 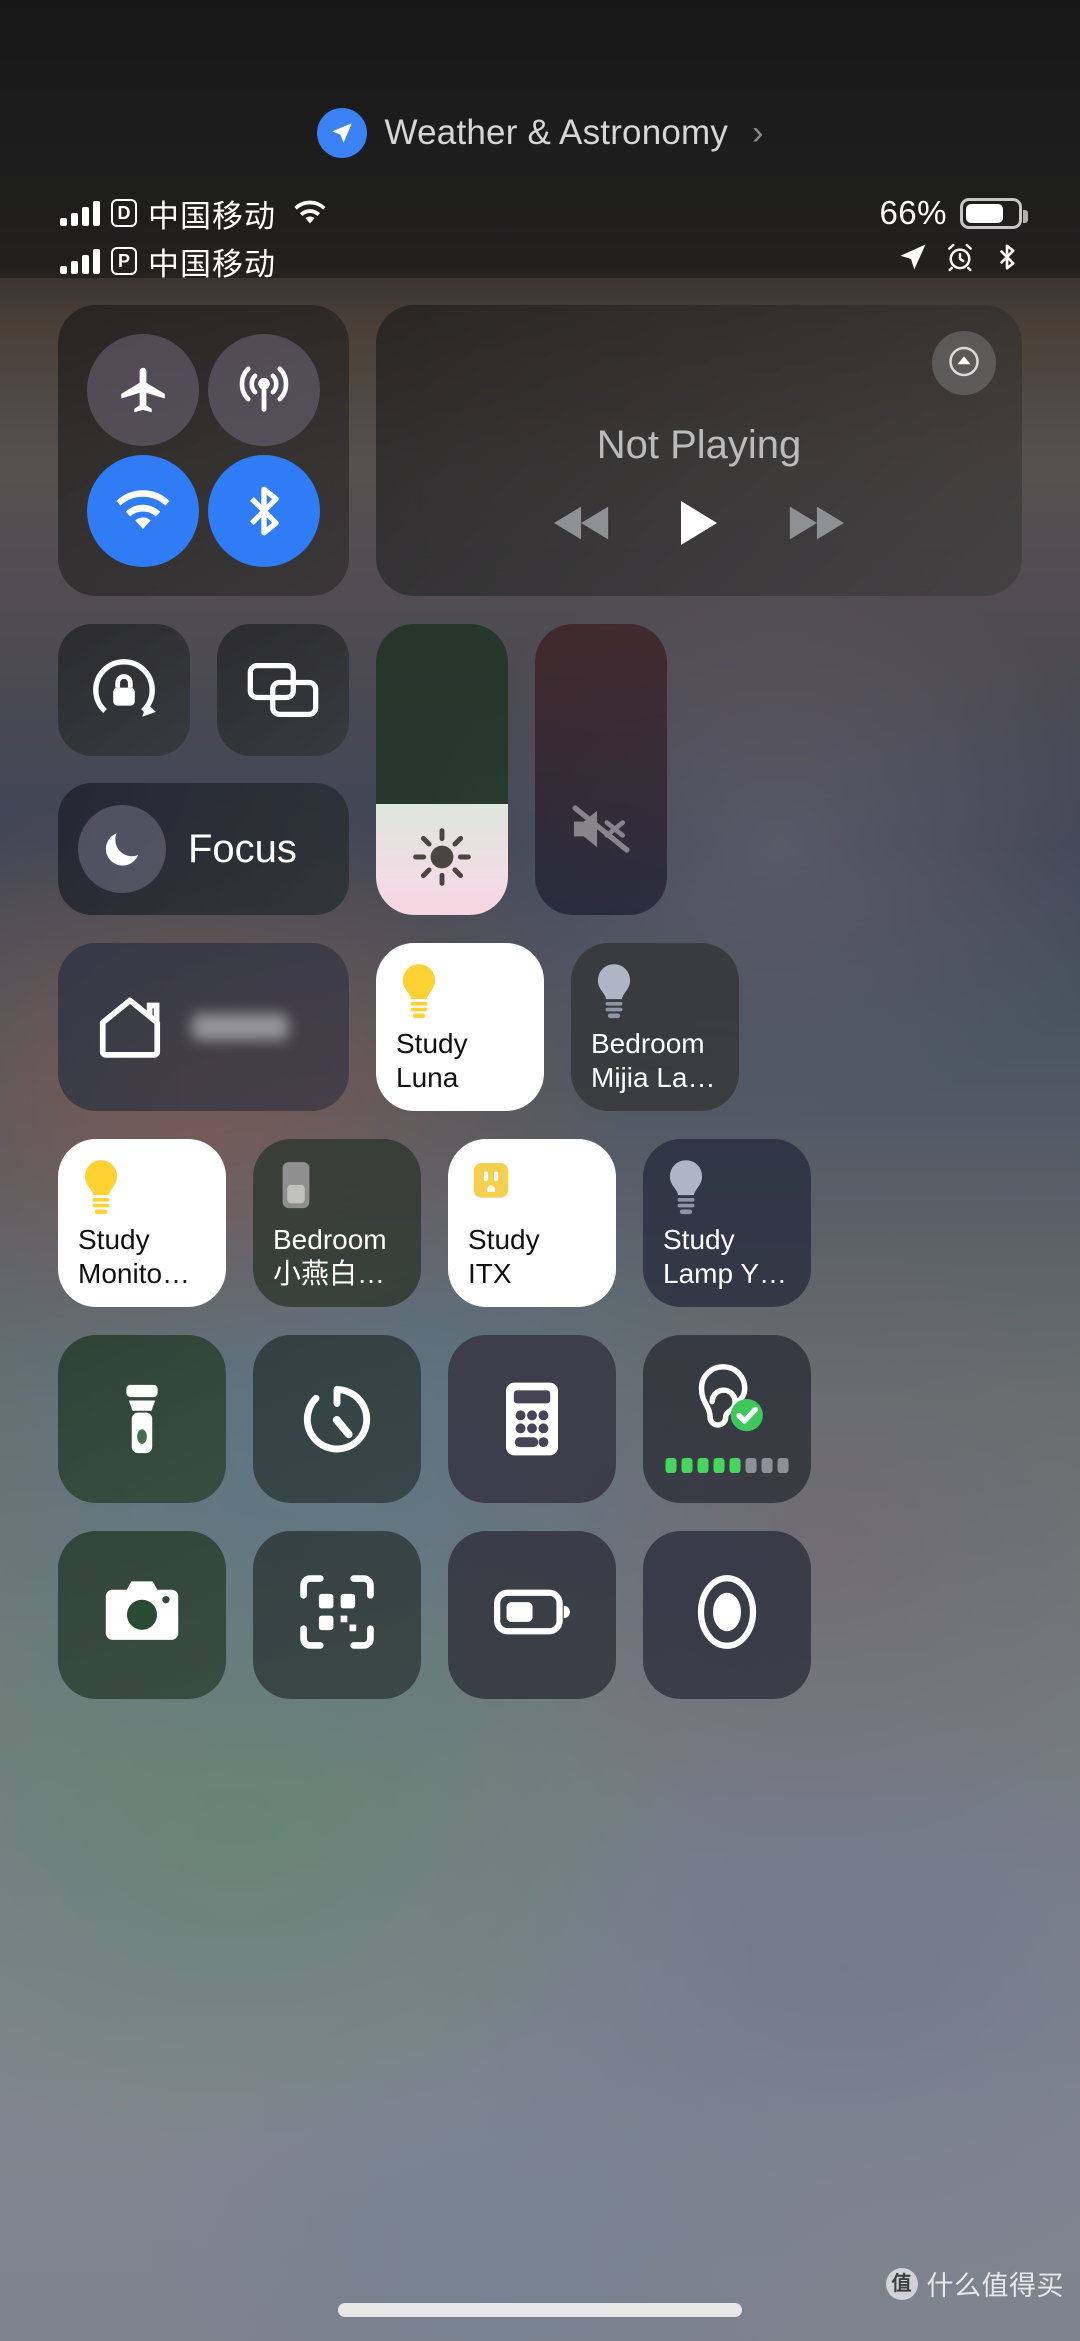 I want to click on timer-button, so click(x=337, y=1419).